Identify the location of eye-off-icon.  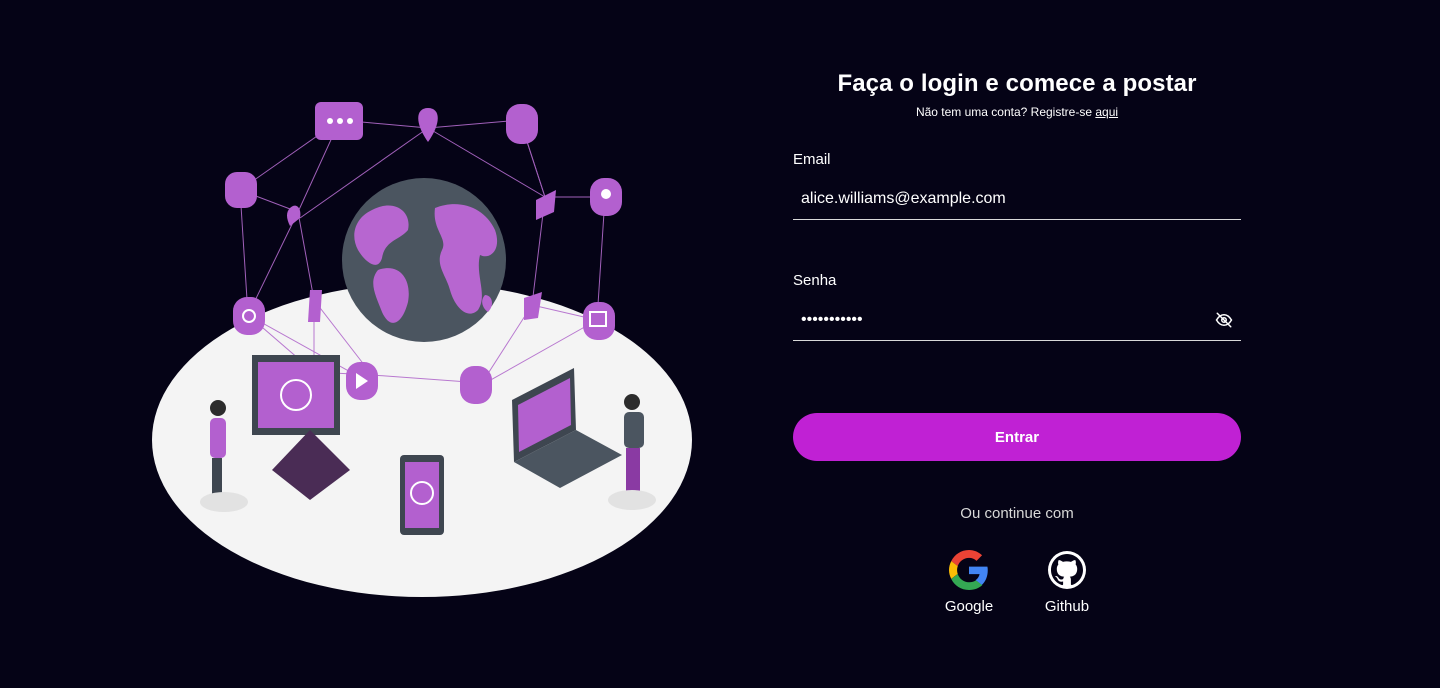
(1224, 320).